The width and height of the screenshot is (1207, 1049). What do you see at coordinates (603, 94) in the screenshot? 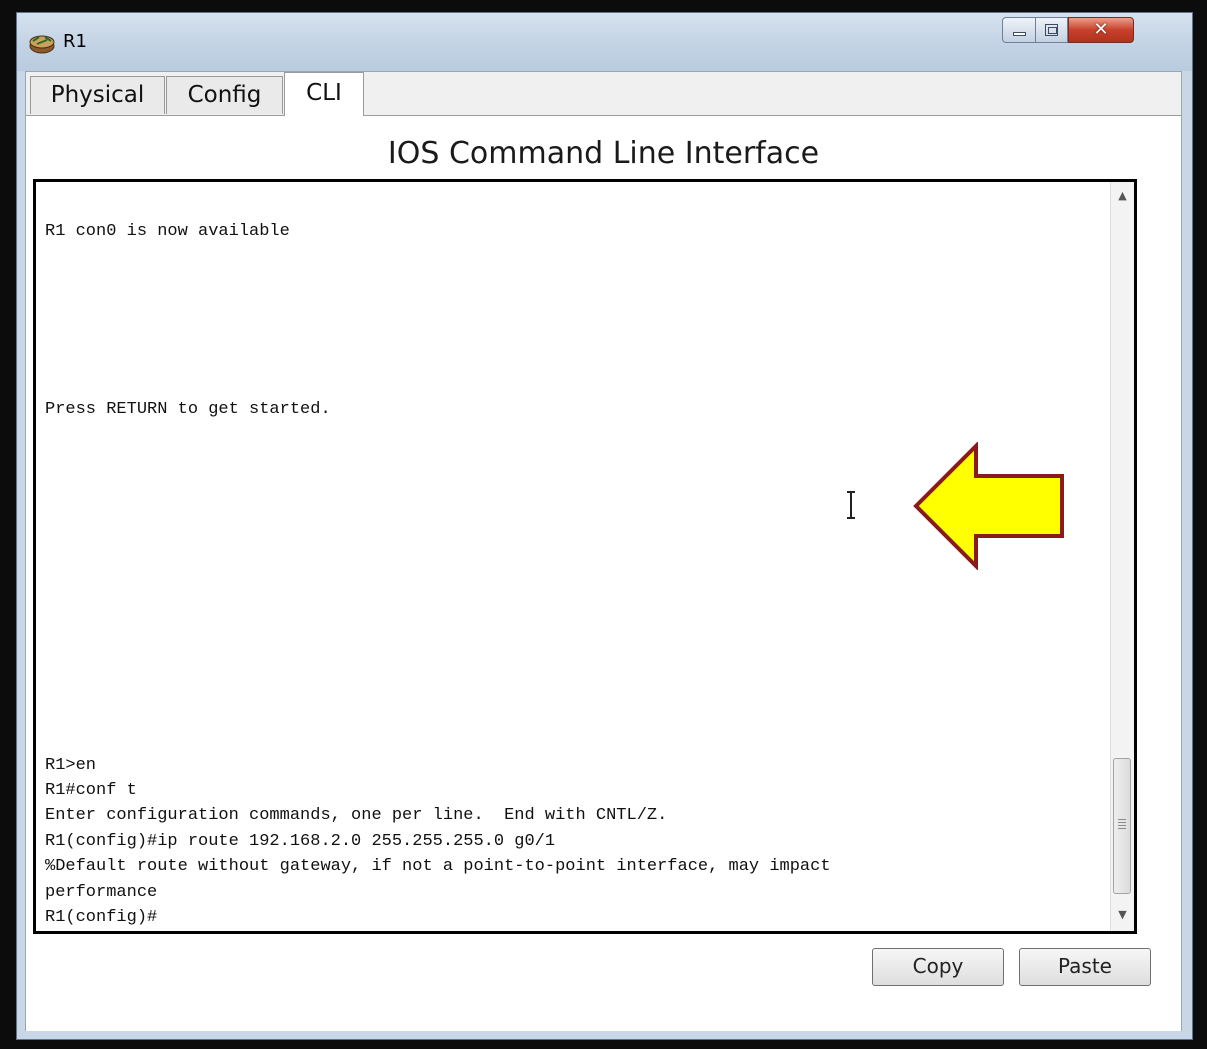
I see `tab-bar: Physical Config CLI` at bounding box center [603, 94].